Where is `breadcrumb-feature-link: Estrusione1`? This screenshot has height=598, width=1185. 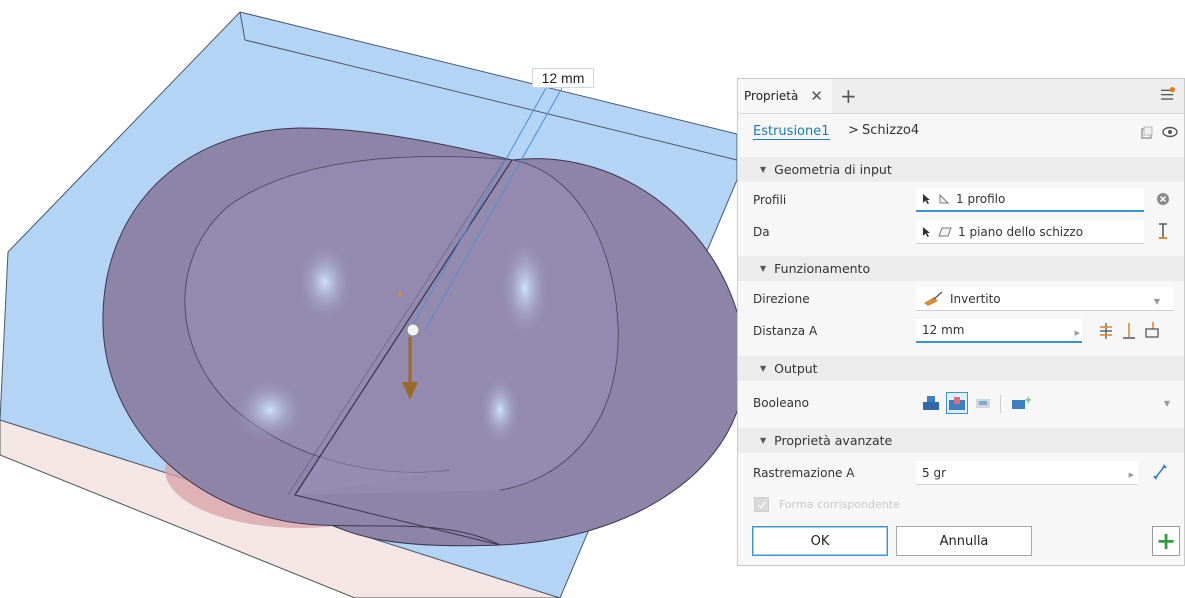 breadcrumb-feature-link: Estrusione1 is located at coordinates (791, 132).